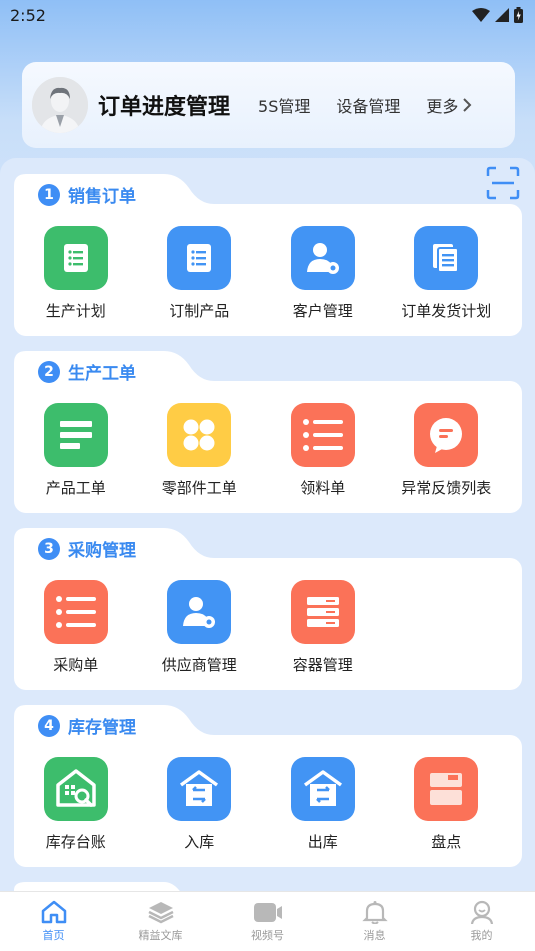 The height and width of the screenshot is (951, 535). I want to click on item-label: 产品工单, so click(75, 488).